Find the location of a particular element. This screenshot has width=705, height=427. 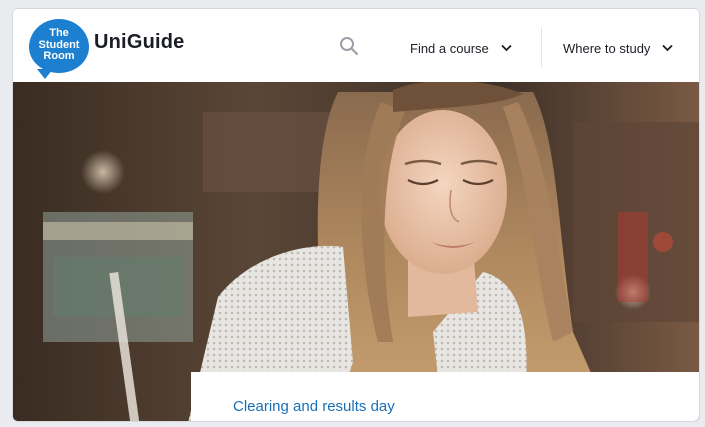

logo-line-the: The is located at coordinates (59, 33).